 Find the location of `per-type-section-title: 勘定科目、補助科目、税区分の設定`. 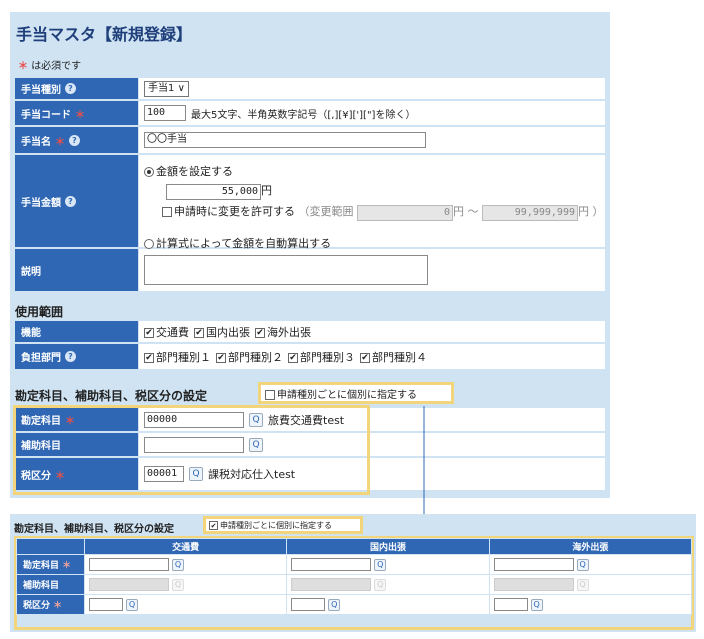

per-type-section-title: 勘定科目、補助科目、税区分の設定 is located at coordinates (94, 529).